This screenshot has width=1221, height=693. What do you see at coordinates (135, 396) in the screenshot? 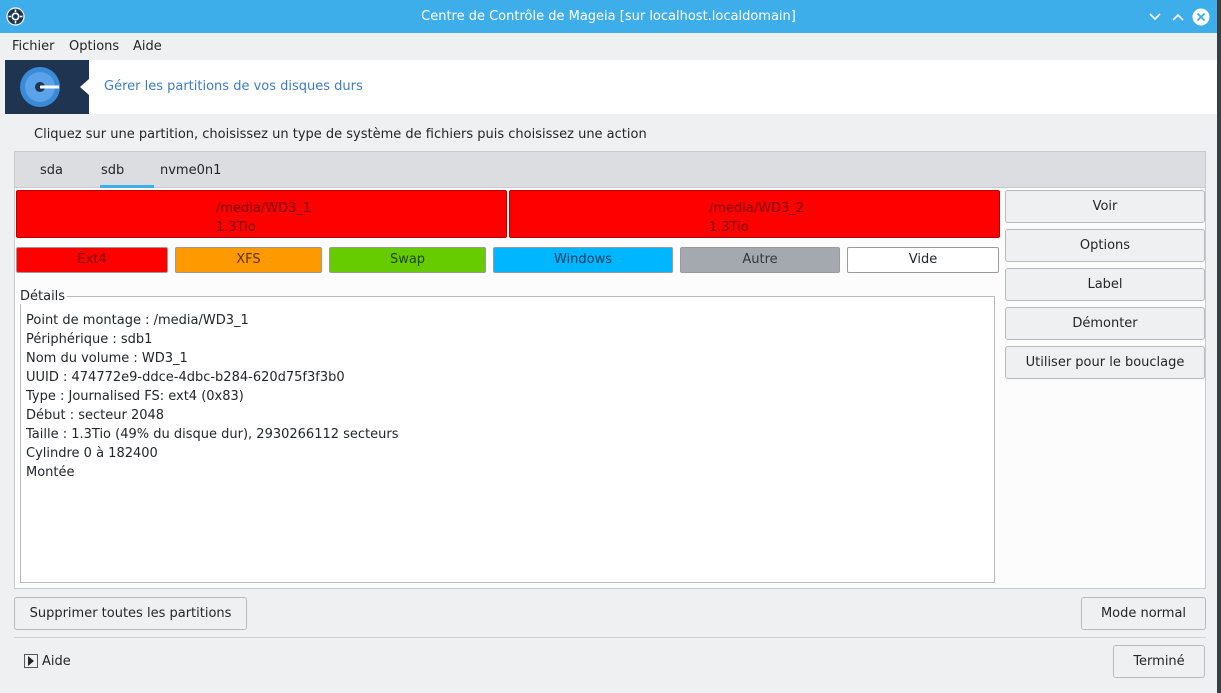
I see `detail-type: Type : Journalised FS: ext4 (0x83)` at bounding box center [135, 396].